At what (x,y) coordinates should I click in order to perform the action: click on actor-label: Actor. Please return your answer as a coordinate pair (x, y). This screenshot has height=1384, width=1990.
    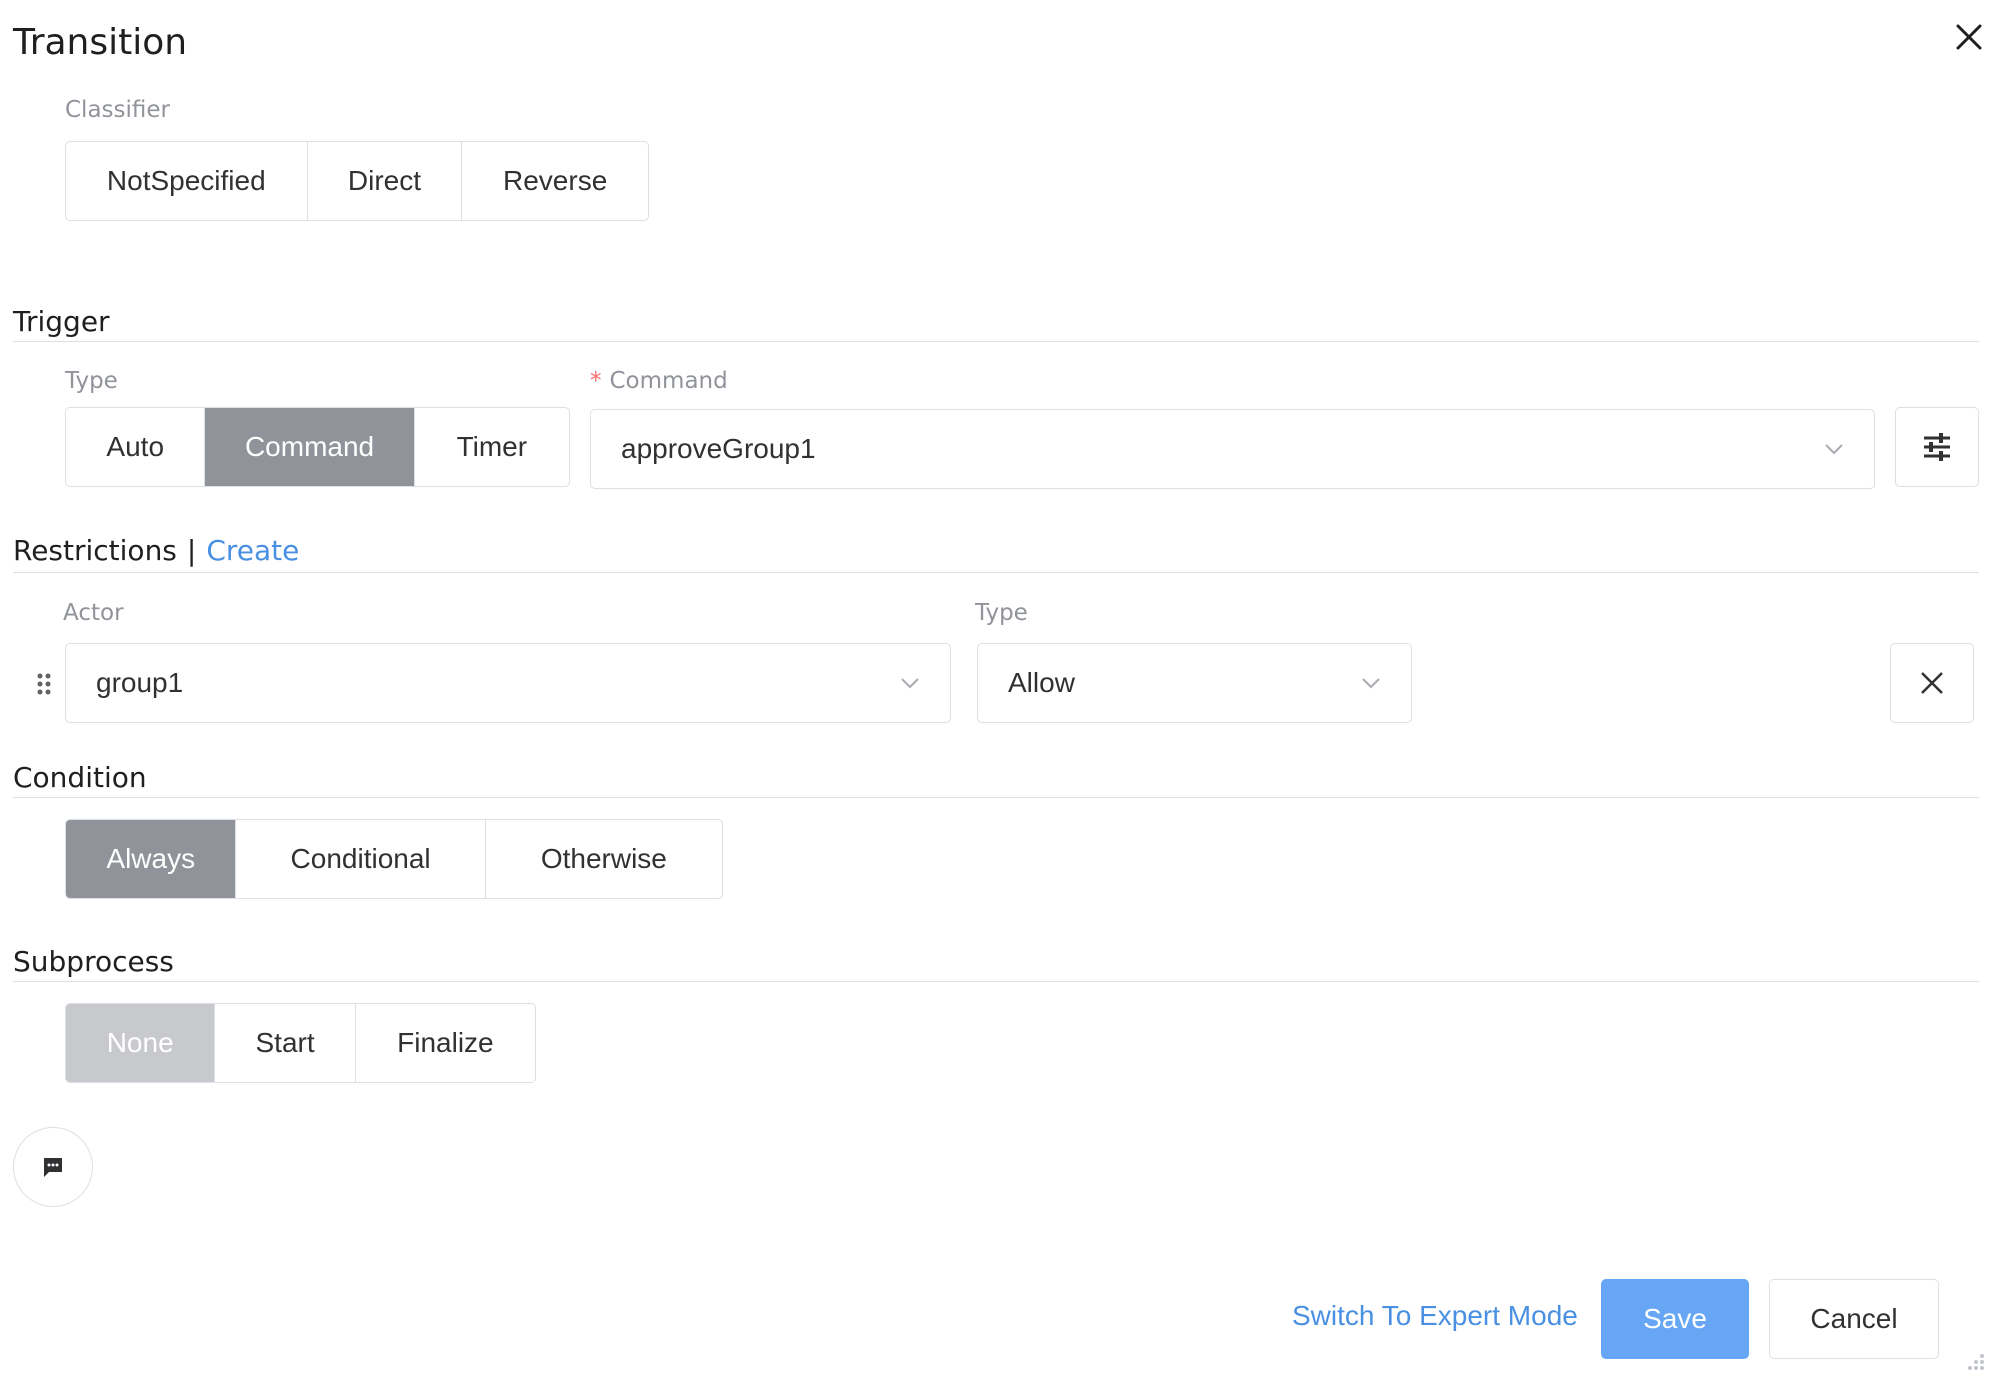
    Looking at the image, I should click on (93, 613).